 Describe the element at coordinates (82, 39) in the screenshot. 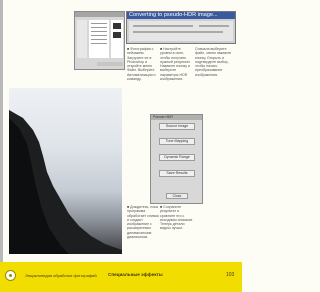

I see `file-browser-sidebar` at that location.